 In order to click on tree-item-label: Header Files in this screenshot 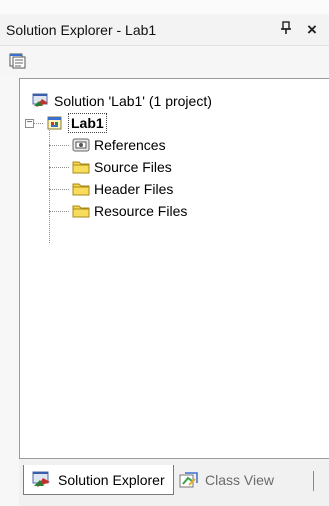, I will do `click(134, 189)`.